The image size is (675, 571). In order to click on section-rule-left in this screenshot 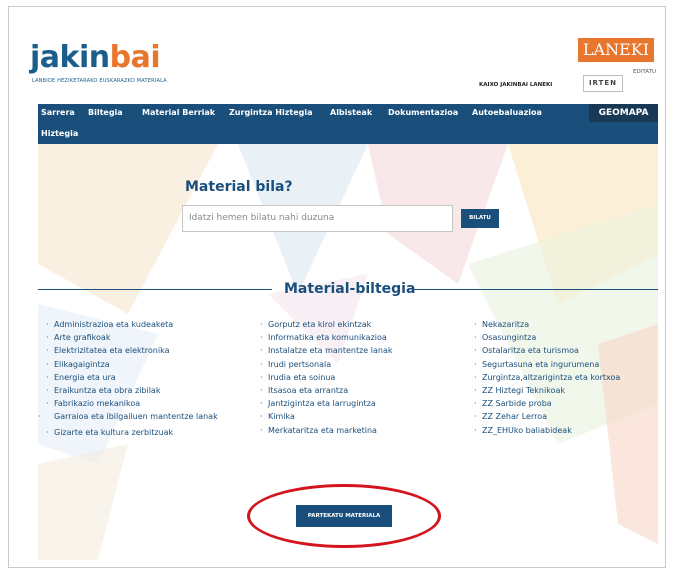, I will do `click(155, 289)`.